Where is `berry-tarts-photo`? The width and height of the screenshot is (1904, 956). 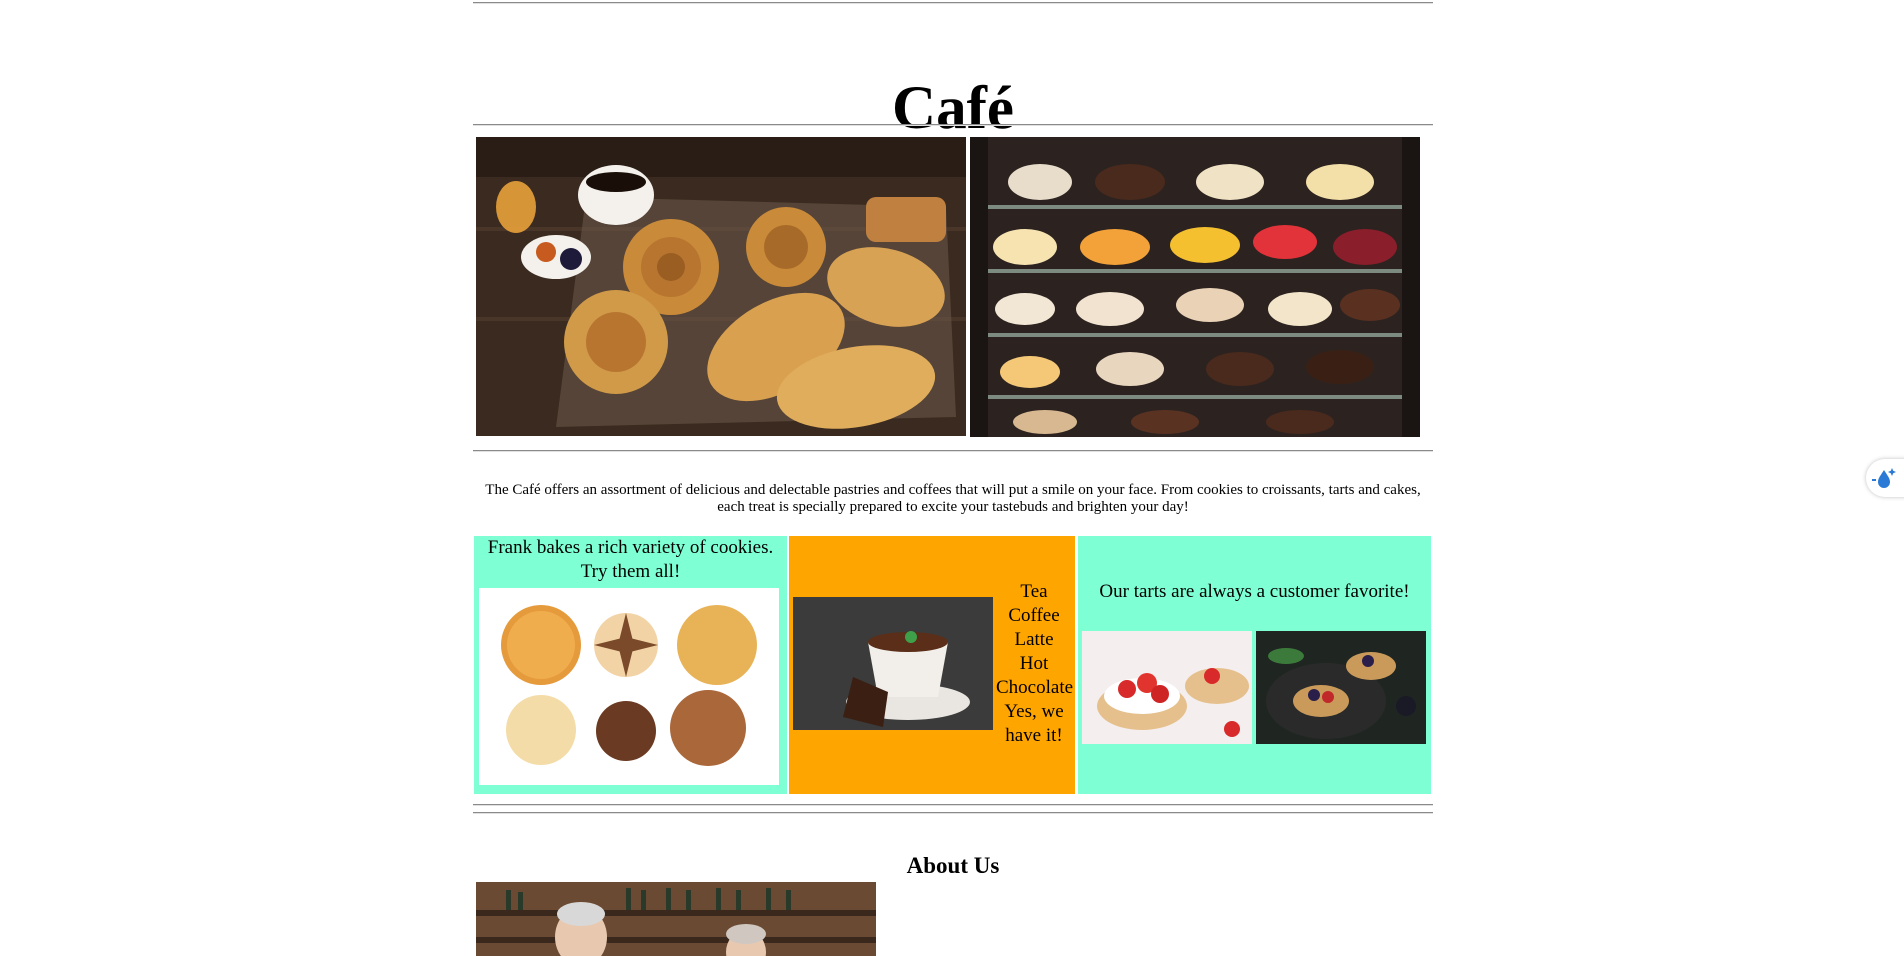 berry-tarts-photo is located at coordinates (1341, 687).